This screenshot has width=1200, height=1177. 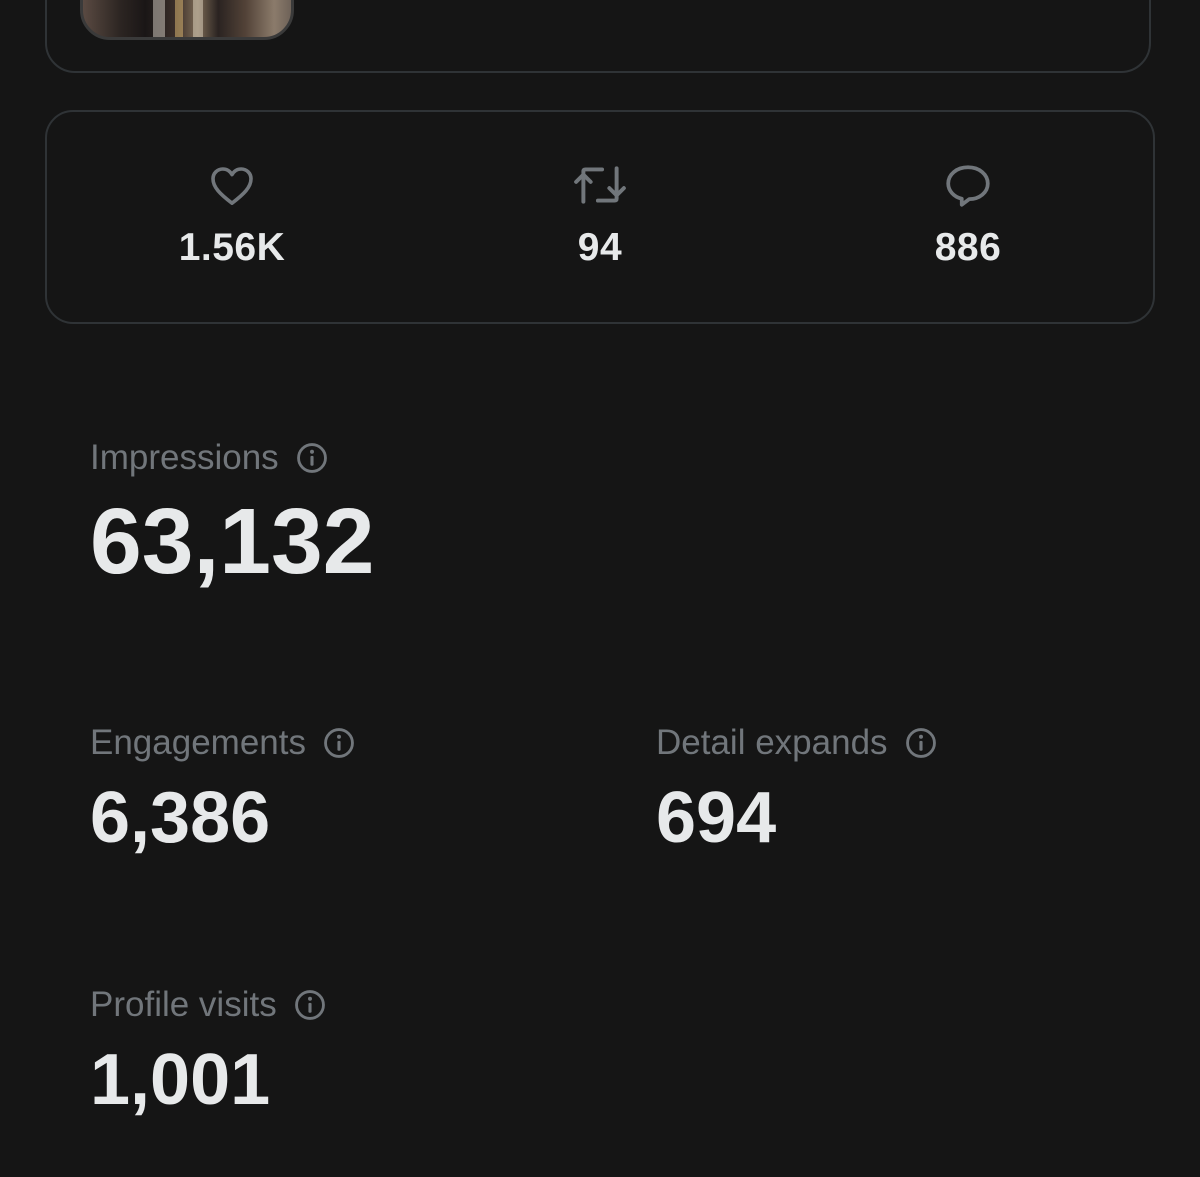 What do you see at coordinates (232, 541) in the screenshot?
I see `impressions-value: 63,132` at bounding box center [232, 541].